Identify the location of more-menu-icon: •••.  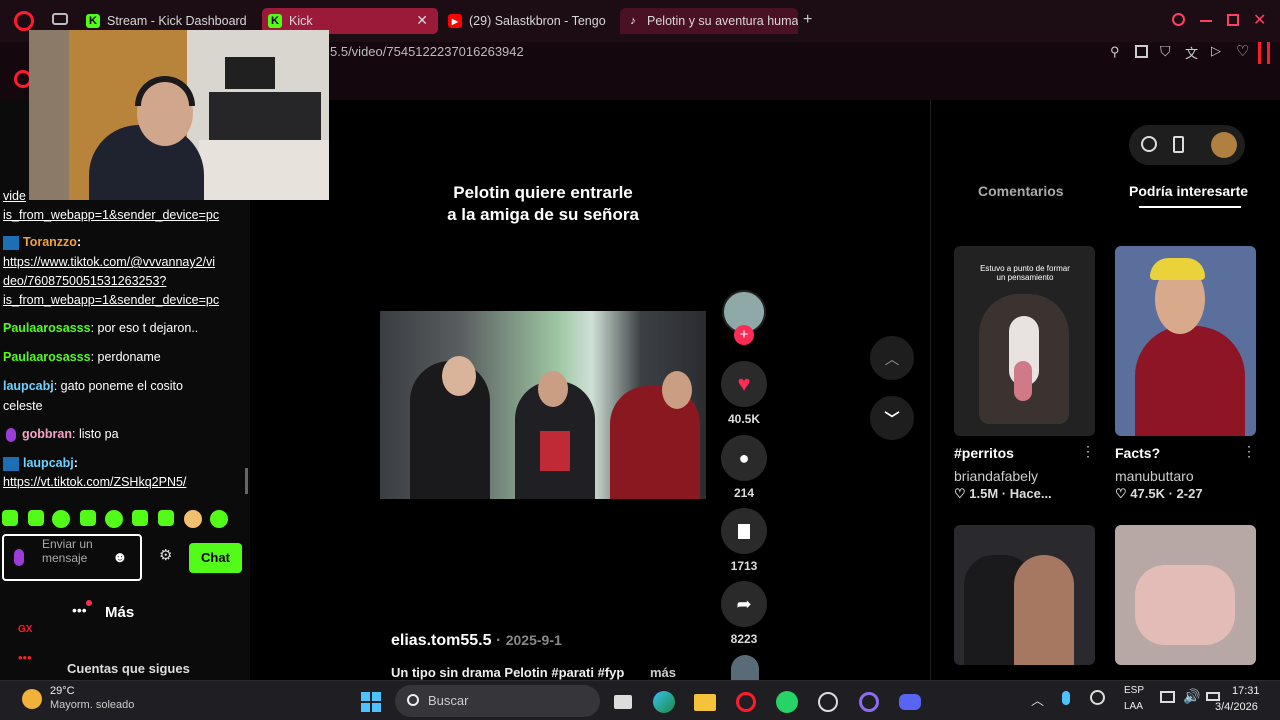
(79, 610).